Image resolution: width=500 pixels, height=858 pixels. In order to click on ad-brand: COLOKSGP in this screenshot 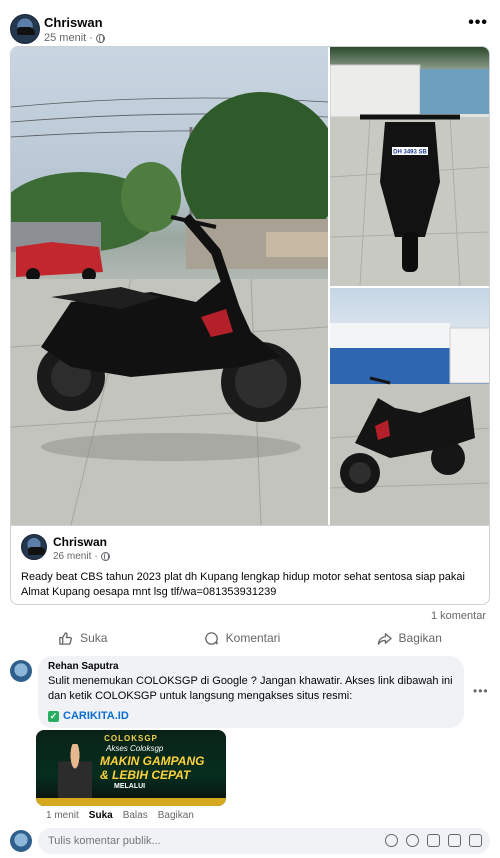, I will do `click(131, 738)`.